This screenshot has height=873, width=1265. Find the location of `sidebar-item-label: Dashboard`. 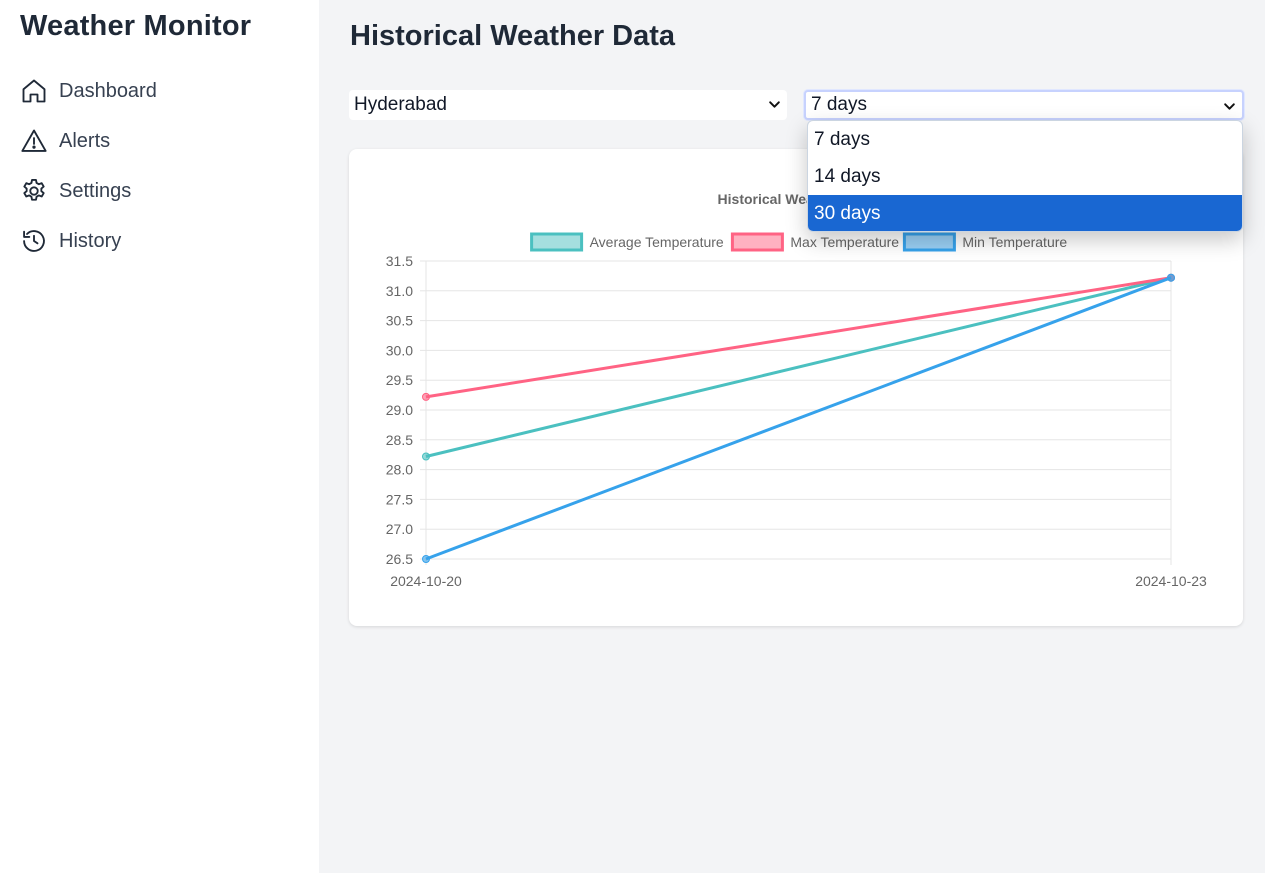

sidebar-item-label: Dashboard is located at coordinates (108, 90).